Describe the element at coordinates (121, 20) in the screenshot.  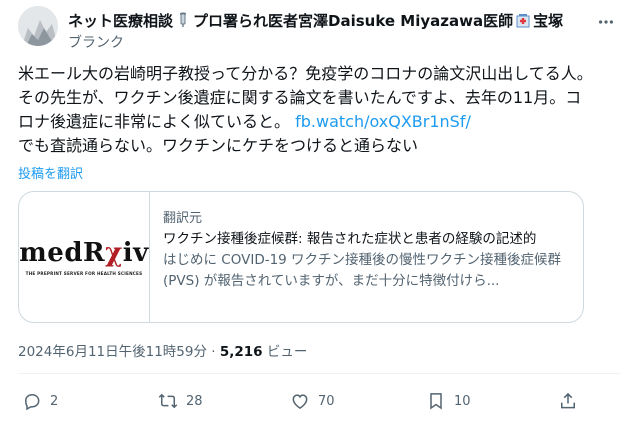
I see `author-name-part1: ネット医療相談` at that location.